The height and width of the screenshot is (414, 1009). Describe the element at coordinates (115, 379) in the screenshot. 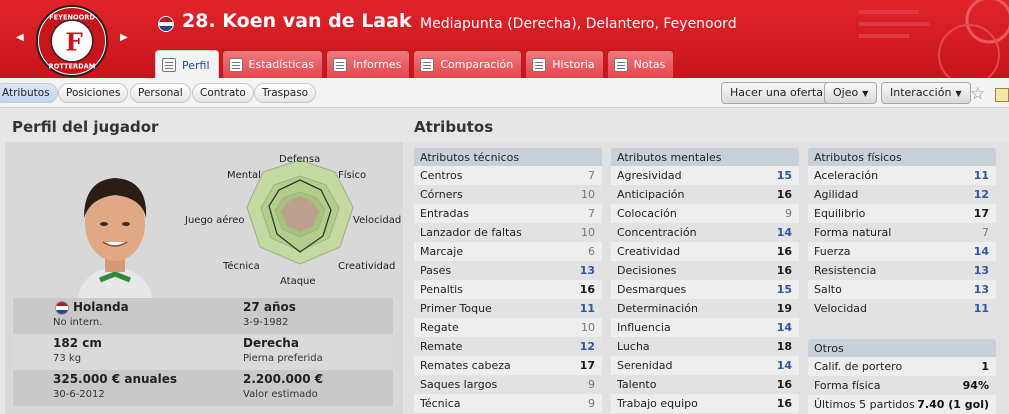

I see `wage: 325.000 € anuales` at that location.